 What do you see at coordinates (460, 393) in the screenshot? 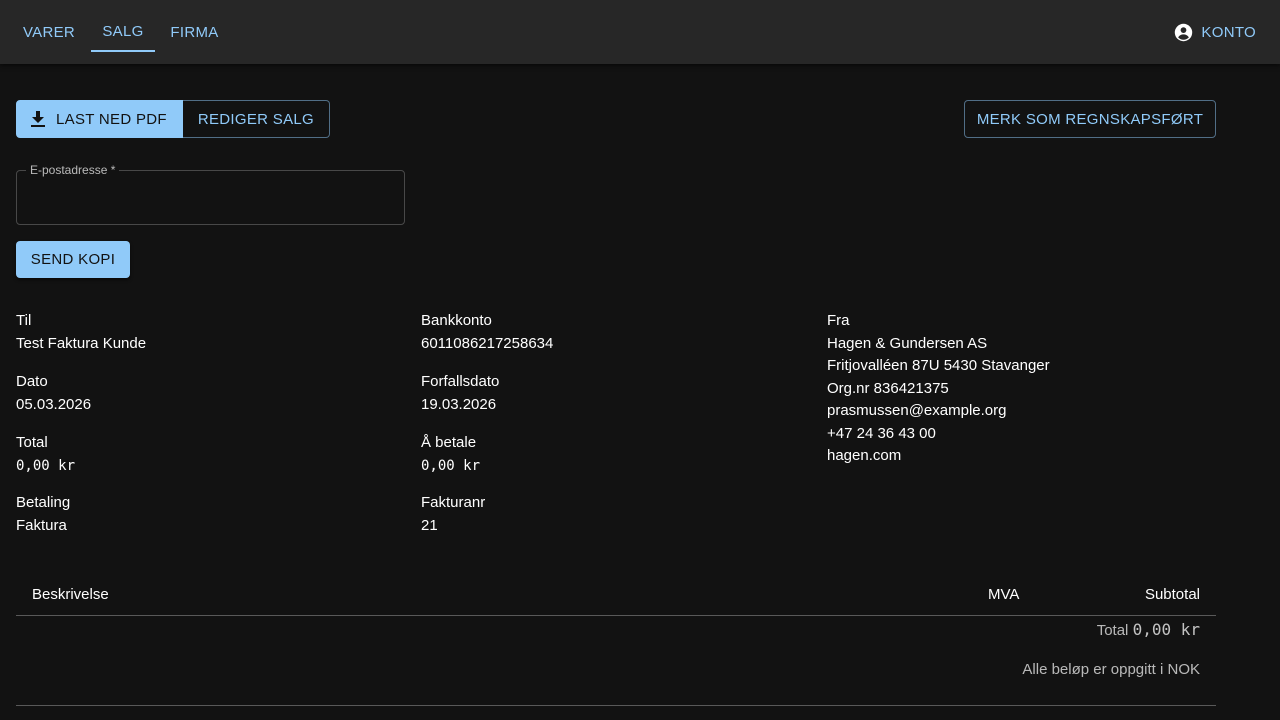
I see `forfallsdato-block: Forfallsdato 19.03.2026` at bounding box center [460, 393].